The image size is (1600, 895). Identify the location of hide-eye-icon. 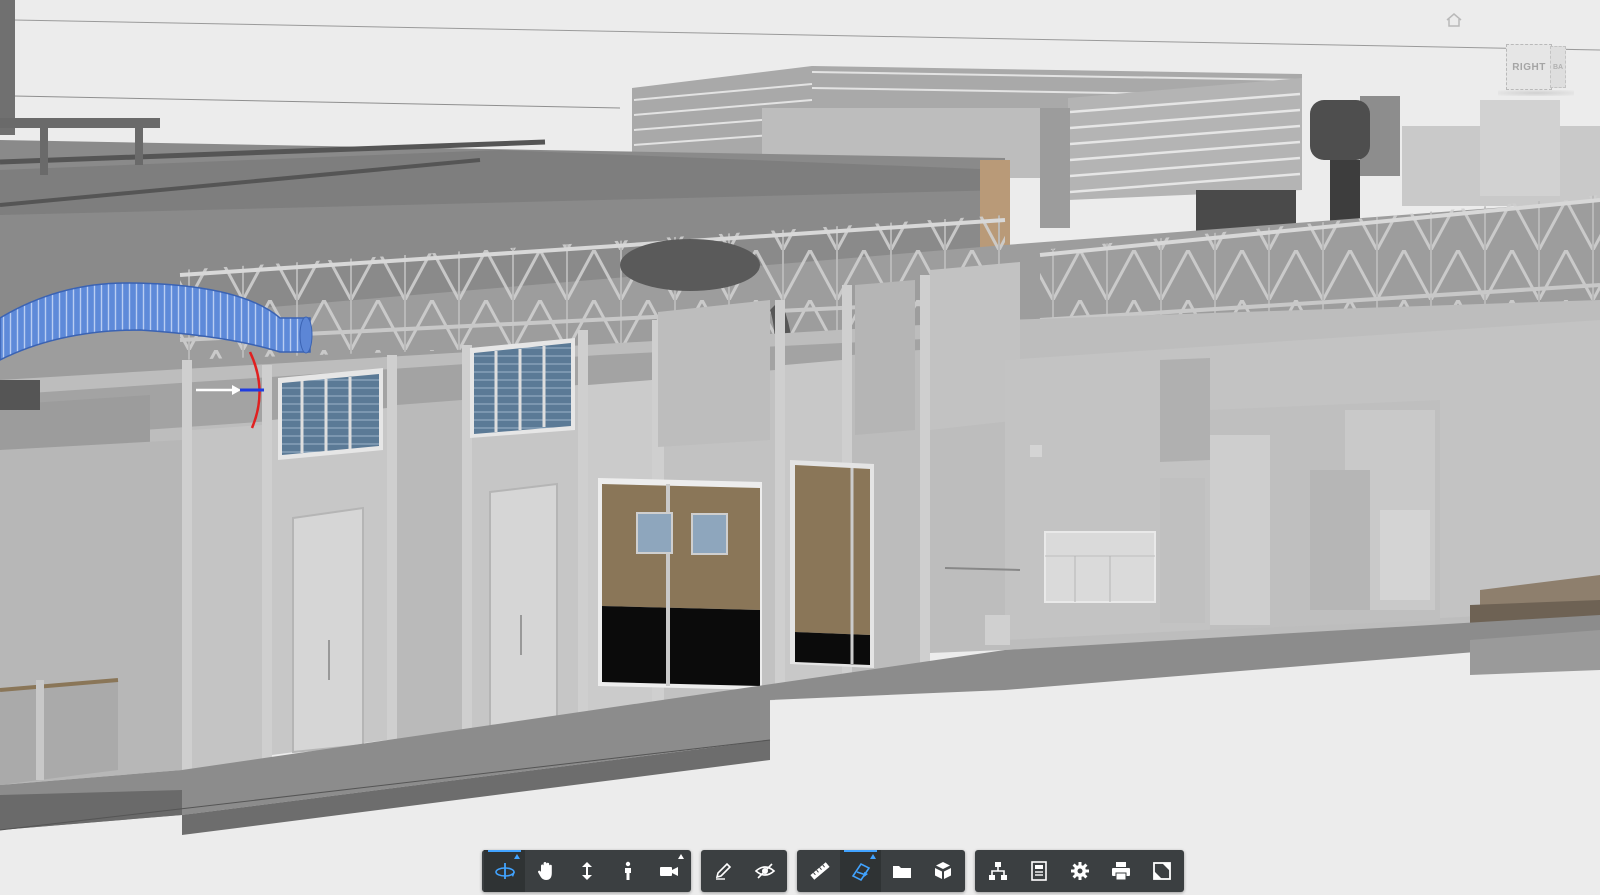
(764, 871).